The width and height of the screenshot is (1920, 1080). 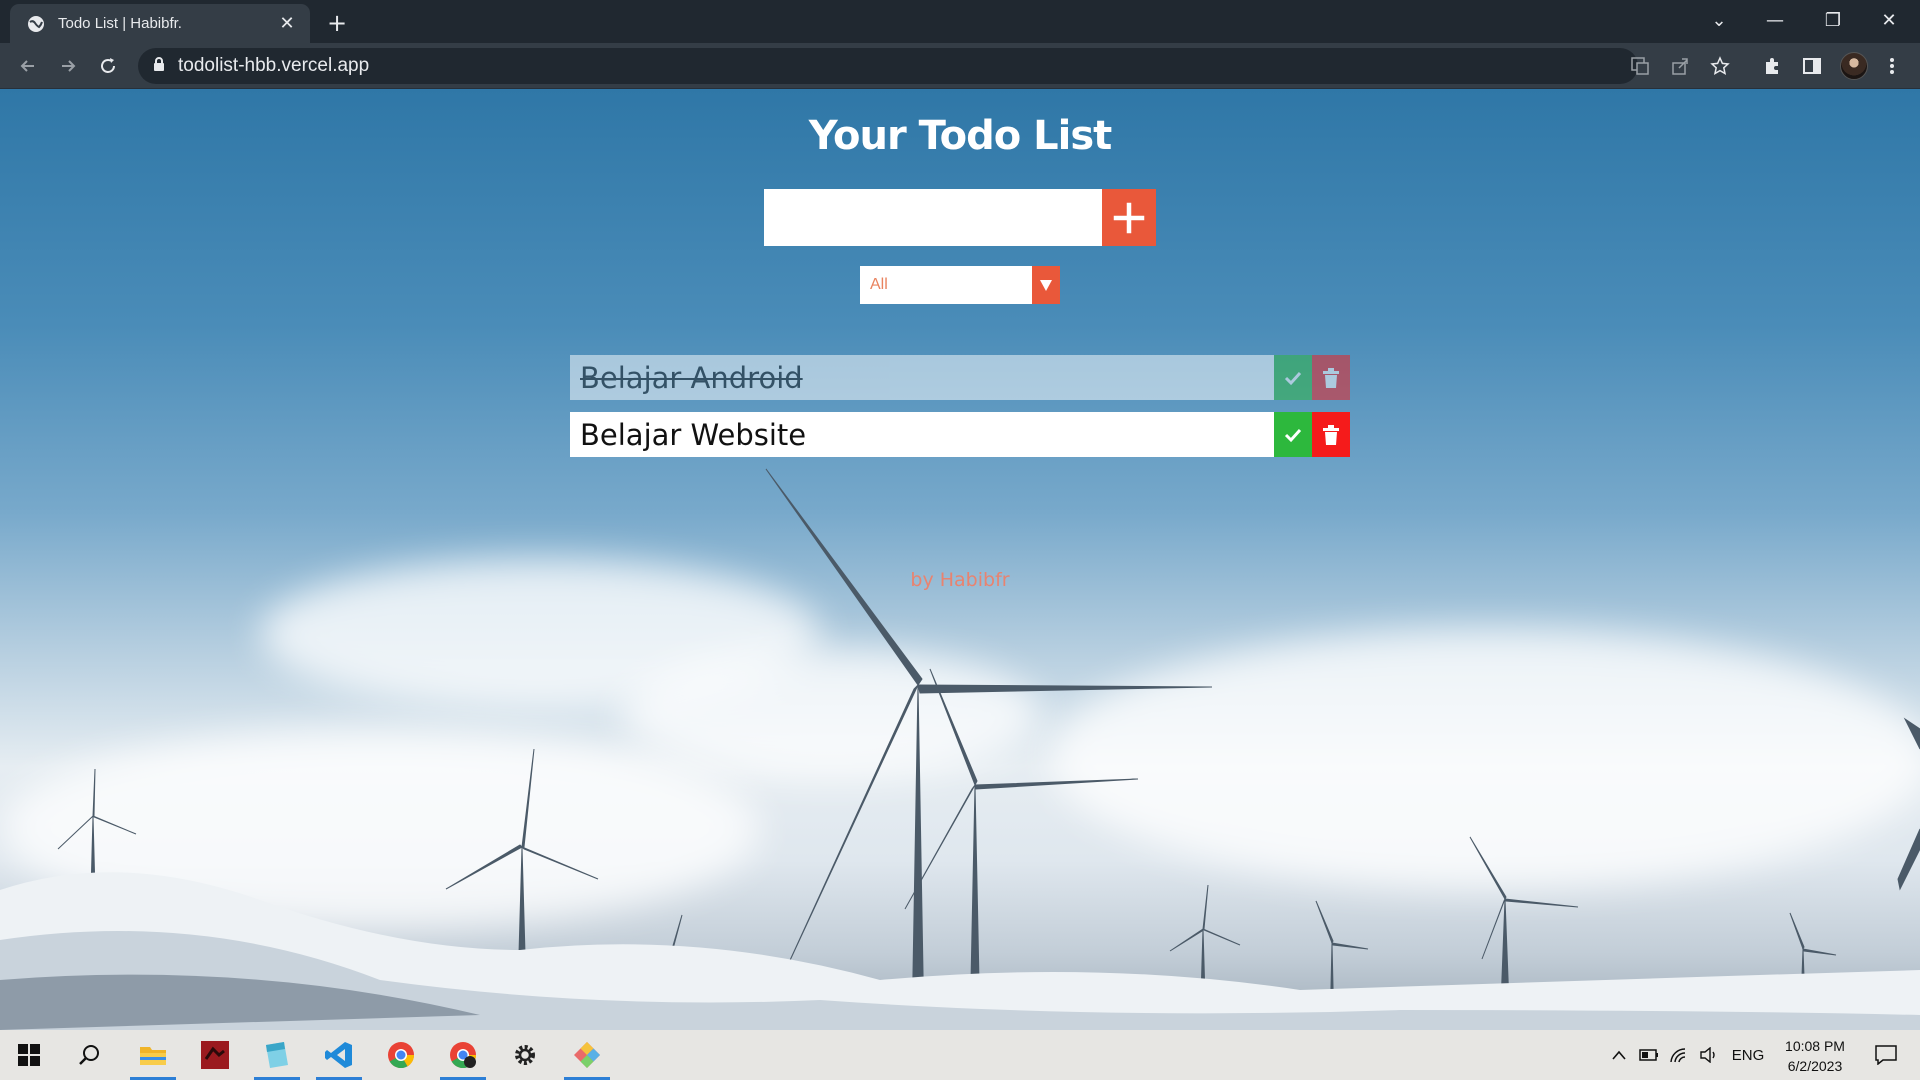 What do you see at coordinates (960, 136) in the screenshot?
I see `page-title: Your Todo List` at bounding box center [960, 136].